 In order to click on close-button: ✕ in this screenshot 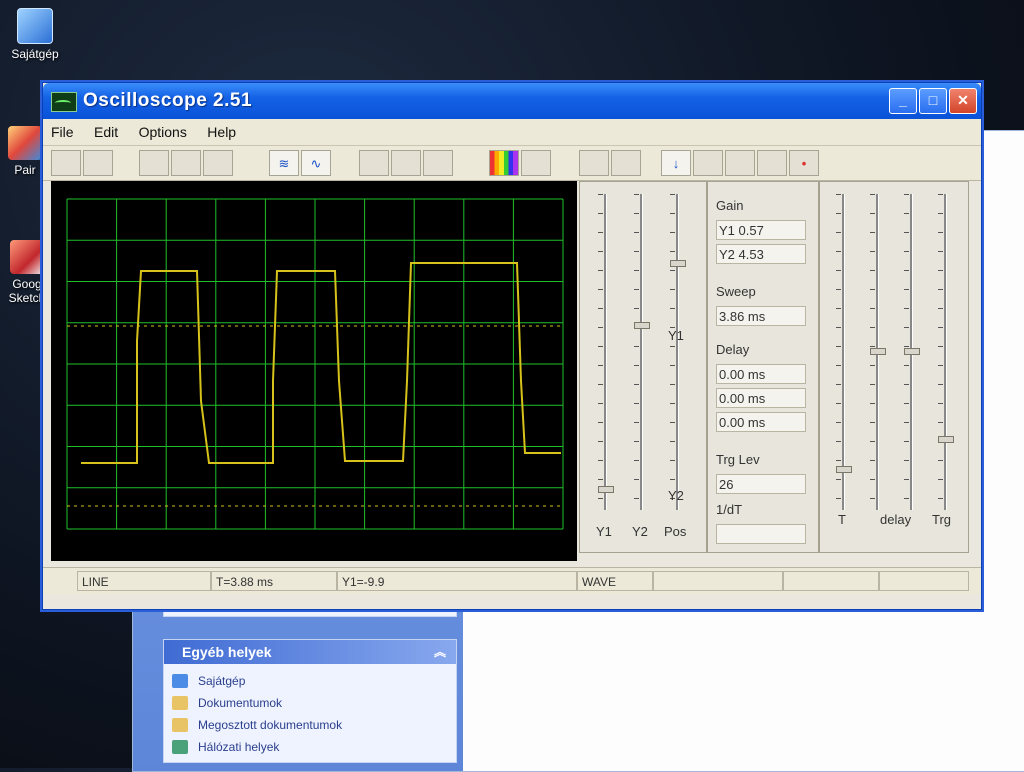, I will do `click(963, 101)`.